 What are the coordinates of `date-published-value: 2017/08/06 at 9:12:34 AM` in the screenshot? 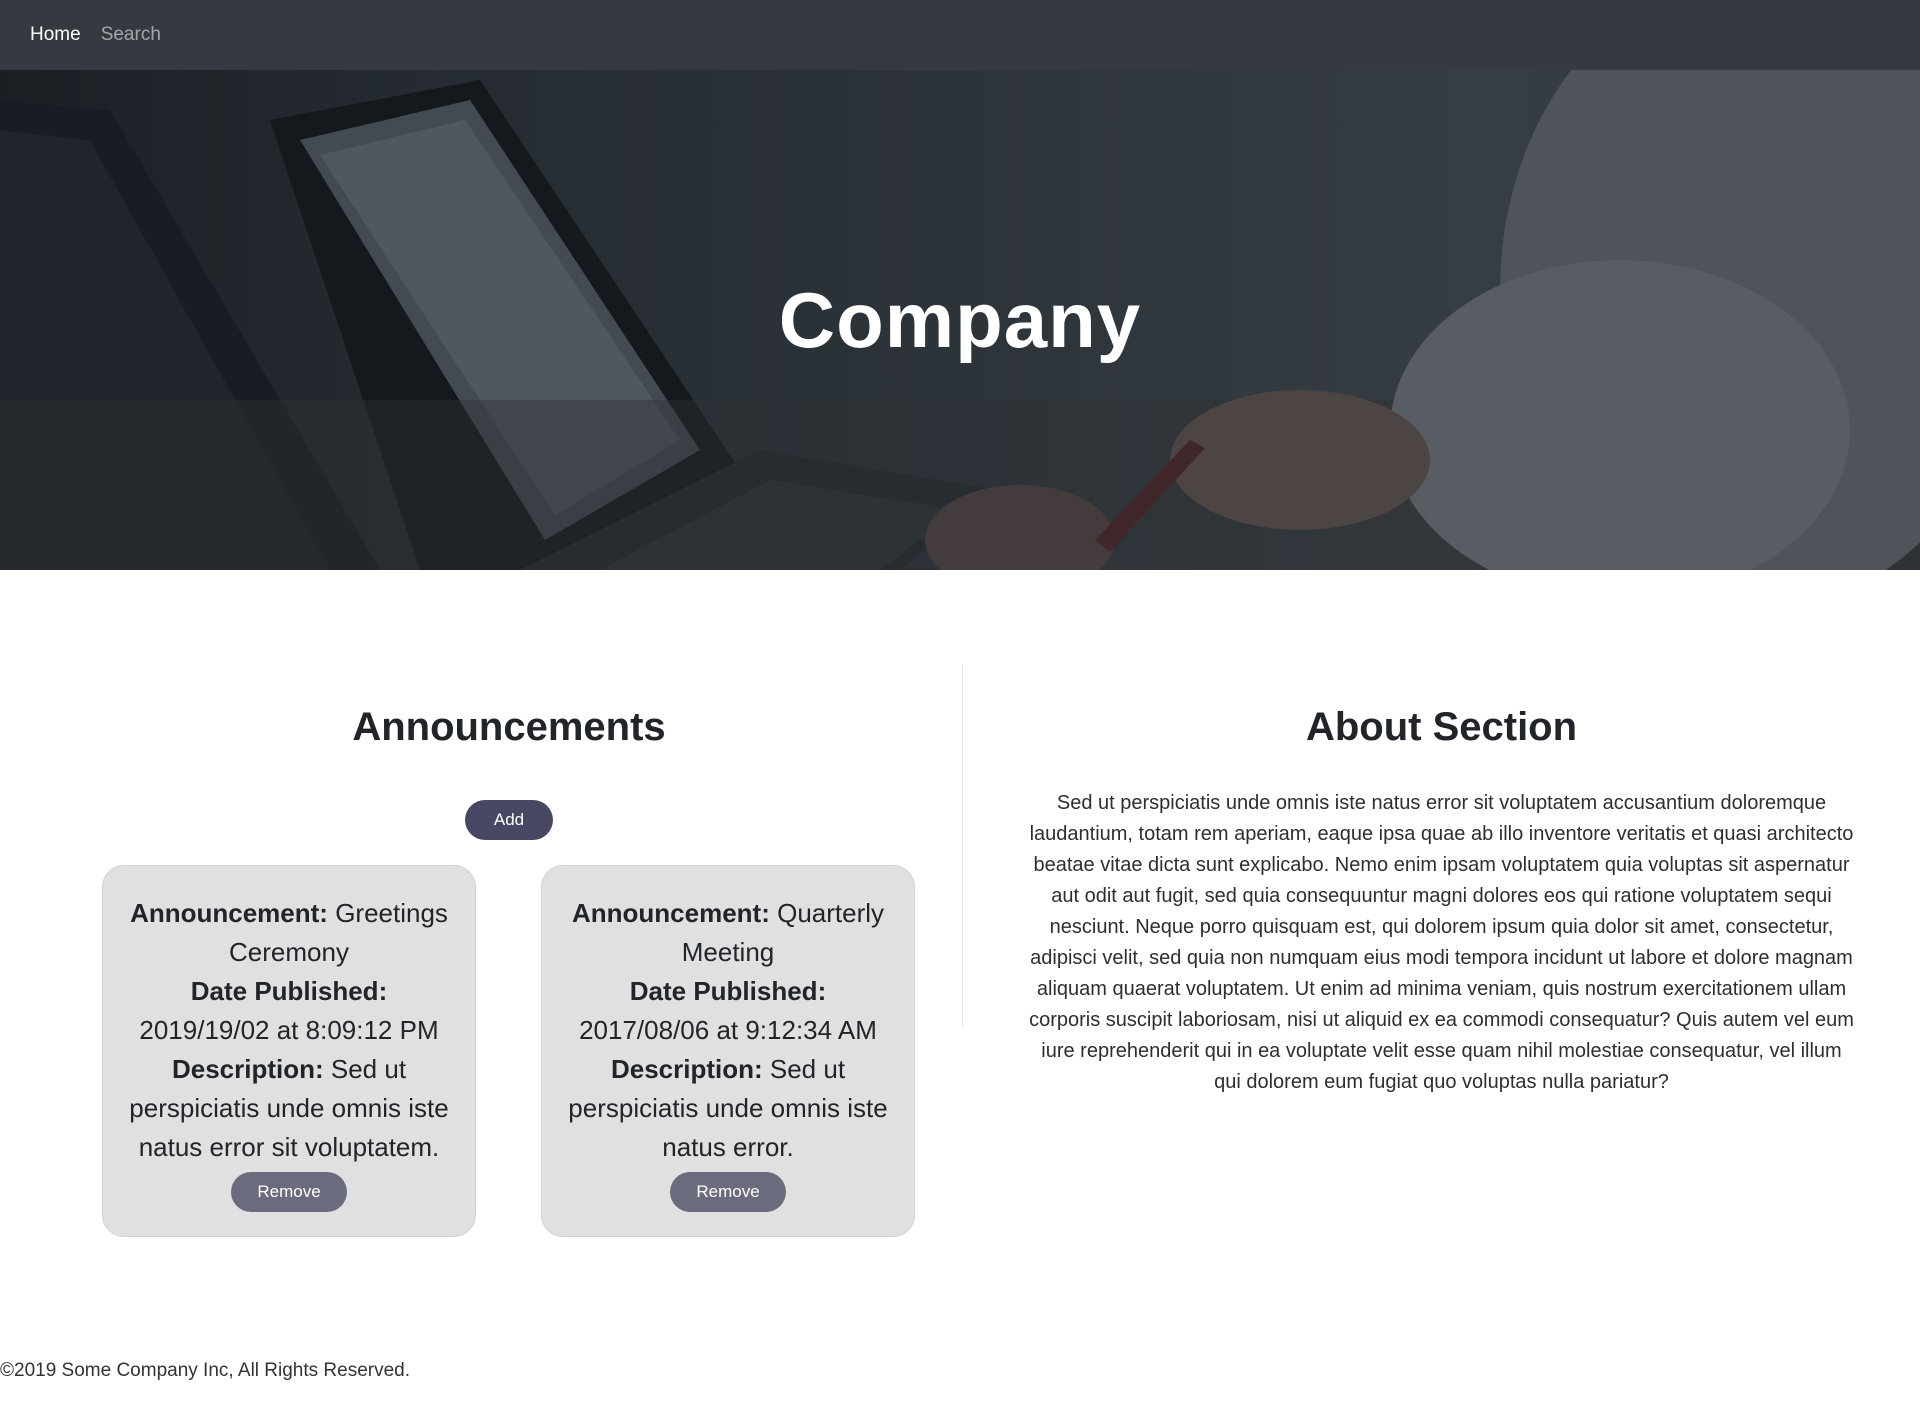 It's located at (728, 1030).